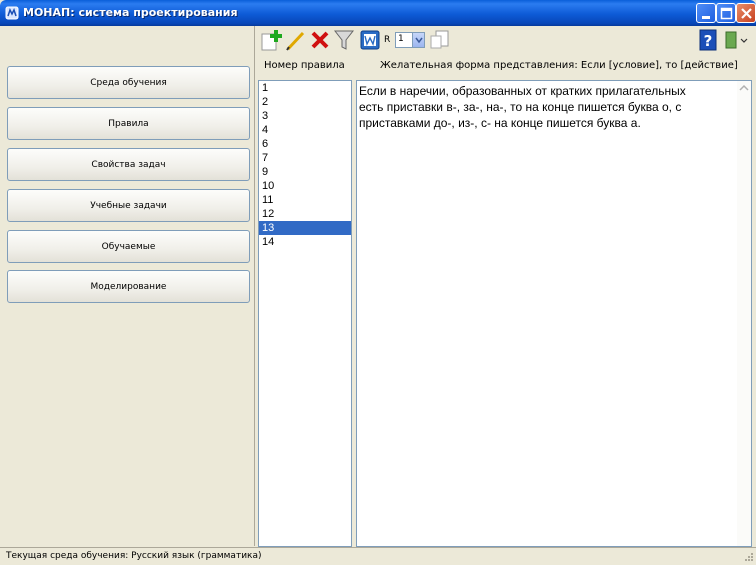  I want to click on edit-pencil-icon, so click(296, 40).